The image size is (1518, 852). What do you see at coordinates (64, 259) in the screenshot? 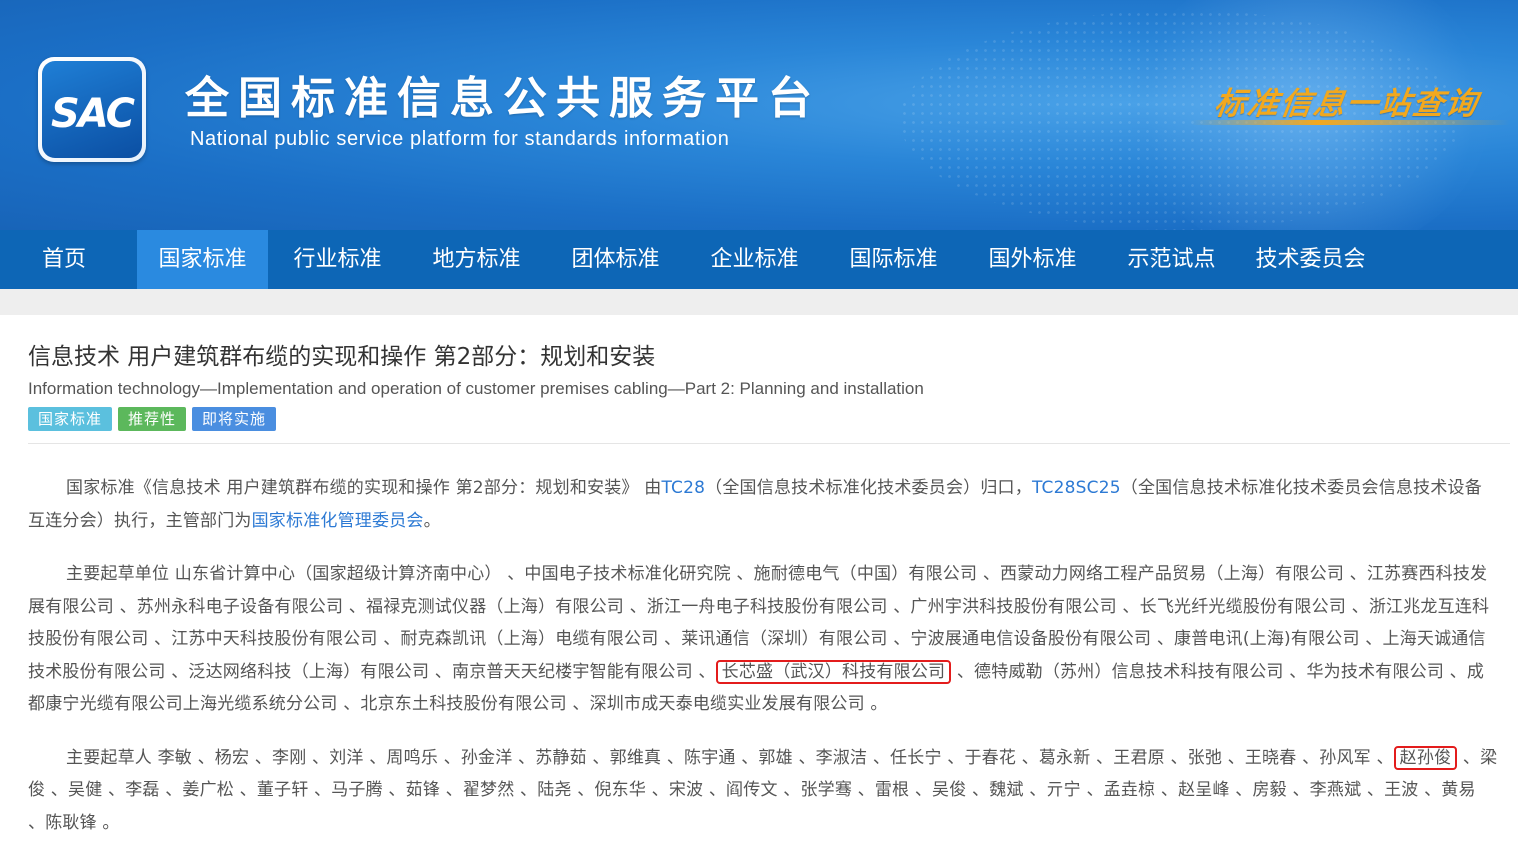
I see `nav-item-home: 首页` at bounding box center [64, 259].